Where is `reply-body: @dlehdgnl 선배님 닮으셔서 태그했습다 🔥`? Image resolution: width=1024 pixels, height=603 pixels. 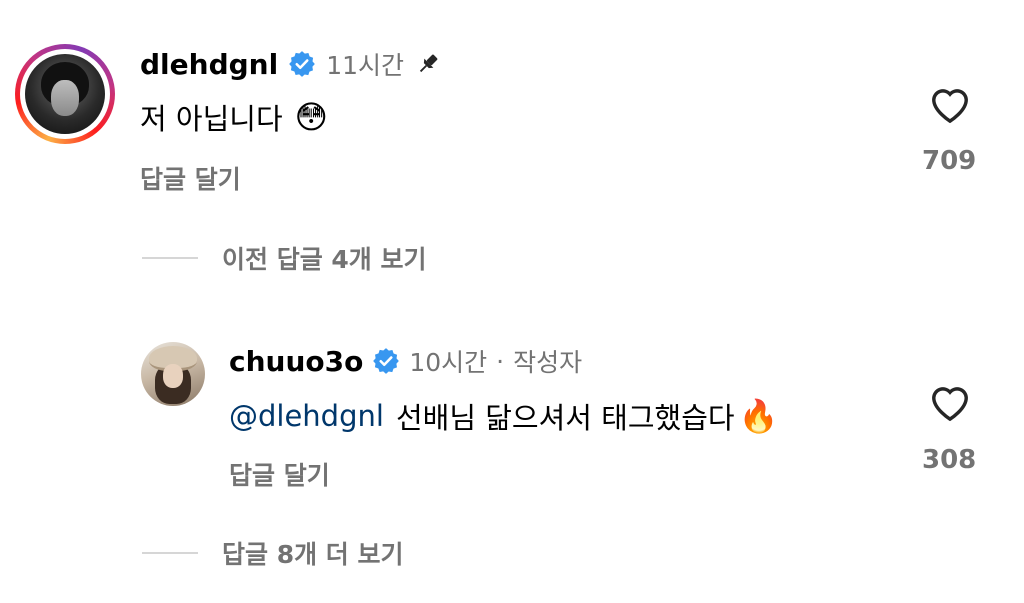 reply-body: @dlehdgnl 선배님 닮으셔서 태그했습다 🔥 is located at coordinates (503, 416).